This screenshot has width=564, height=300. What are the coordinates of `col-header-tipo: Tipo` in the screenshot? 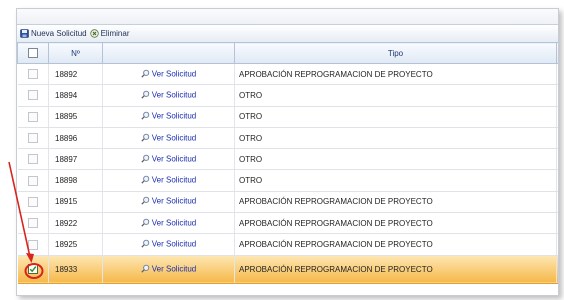 It's located at (395, 53).